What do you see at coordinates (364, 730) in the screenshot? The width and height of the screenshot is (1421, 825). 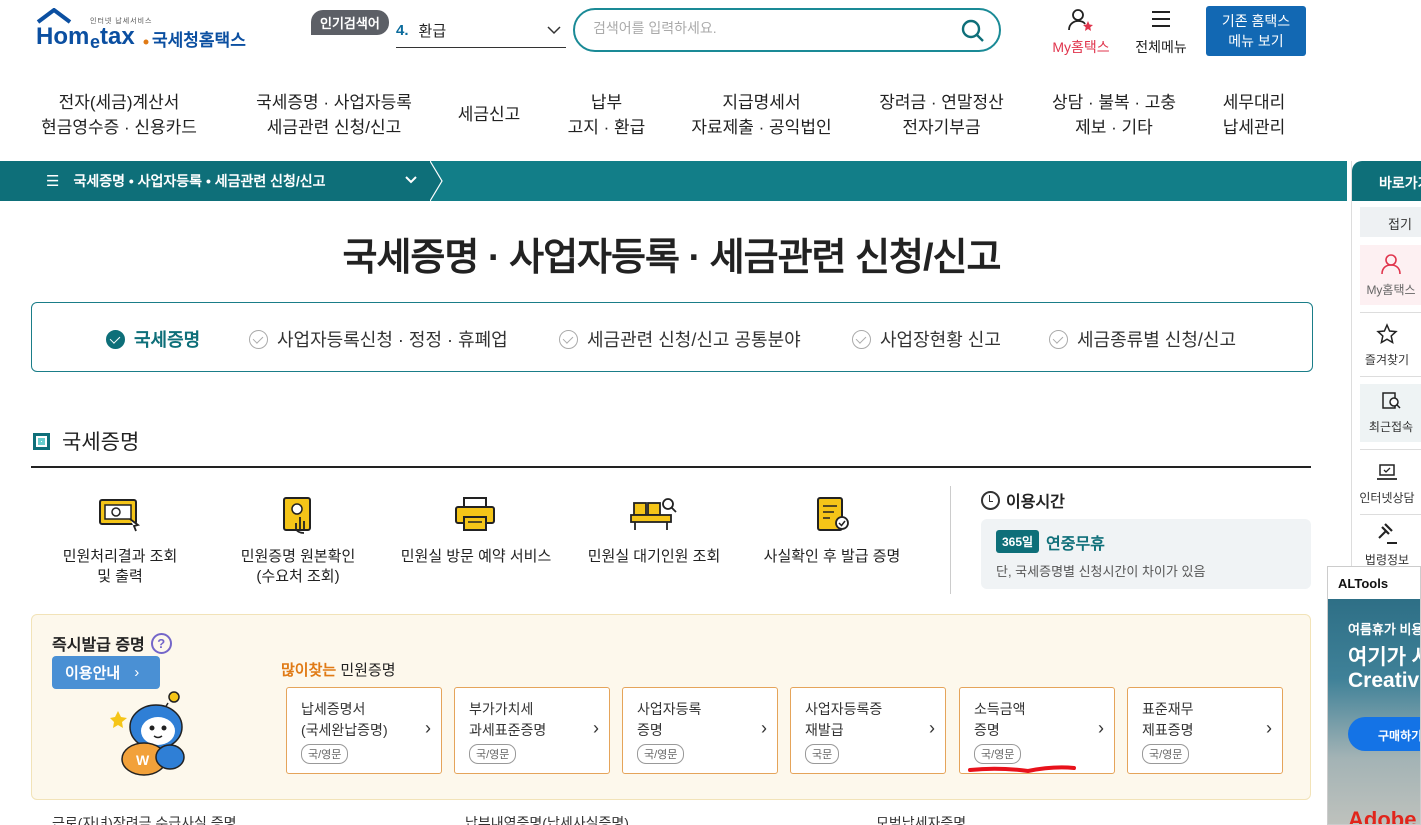 I see `cert-tax-payment: 납세증명서 (국세완납증명) 국/영문 ›` at bounding box center [364, 730].